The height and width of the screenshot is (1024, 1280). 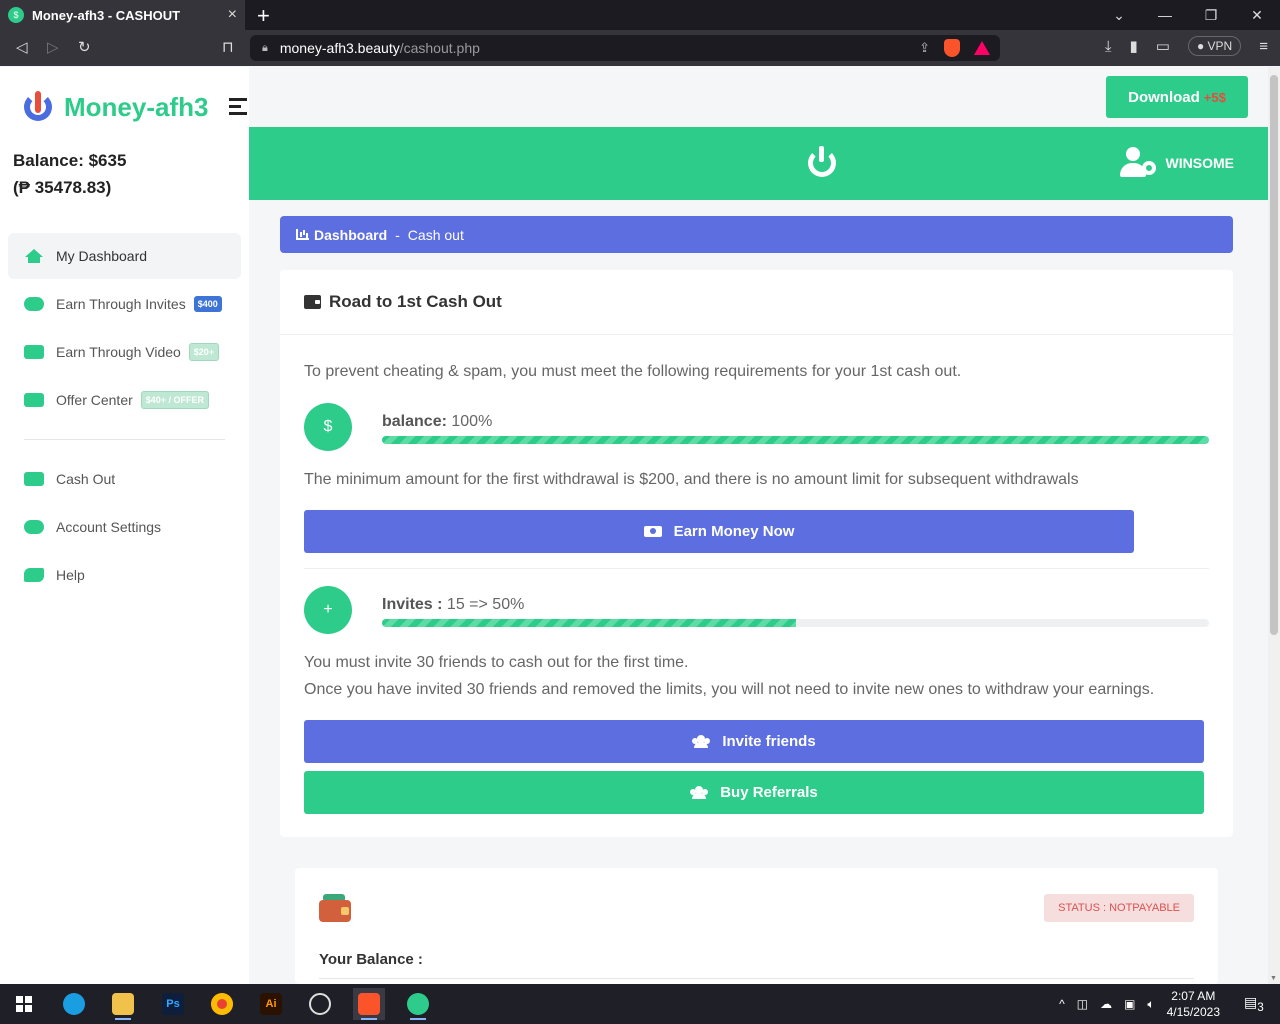 I want to click on user-plus-icon: +, so click(x=328, y=610).